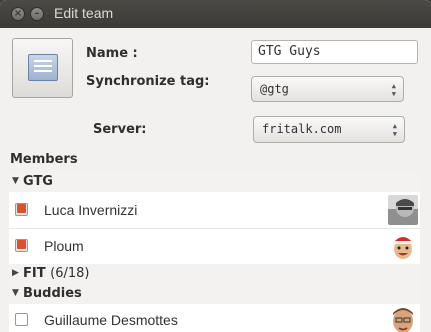  I want to click on contact-row: Ploum, so click(214, 246).